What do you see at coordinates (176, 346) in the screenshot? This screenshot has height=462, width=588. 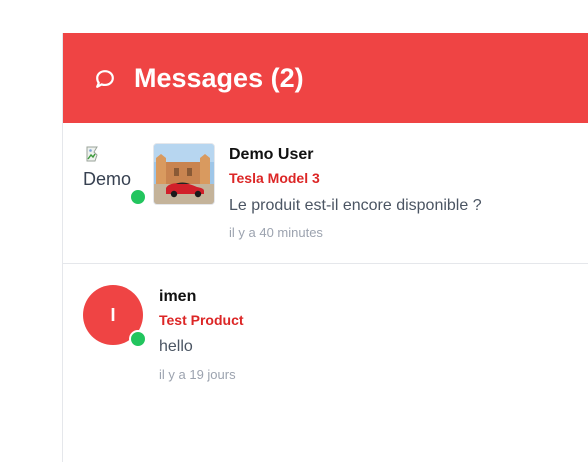 I see `last-message: hello` at bounding box center [176, 346].